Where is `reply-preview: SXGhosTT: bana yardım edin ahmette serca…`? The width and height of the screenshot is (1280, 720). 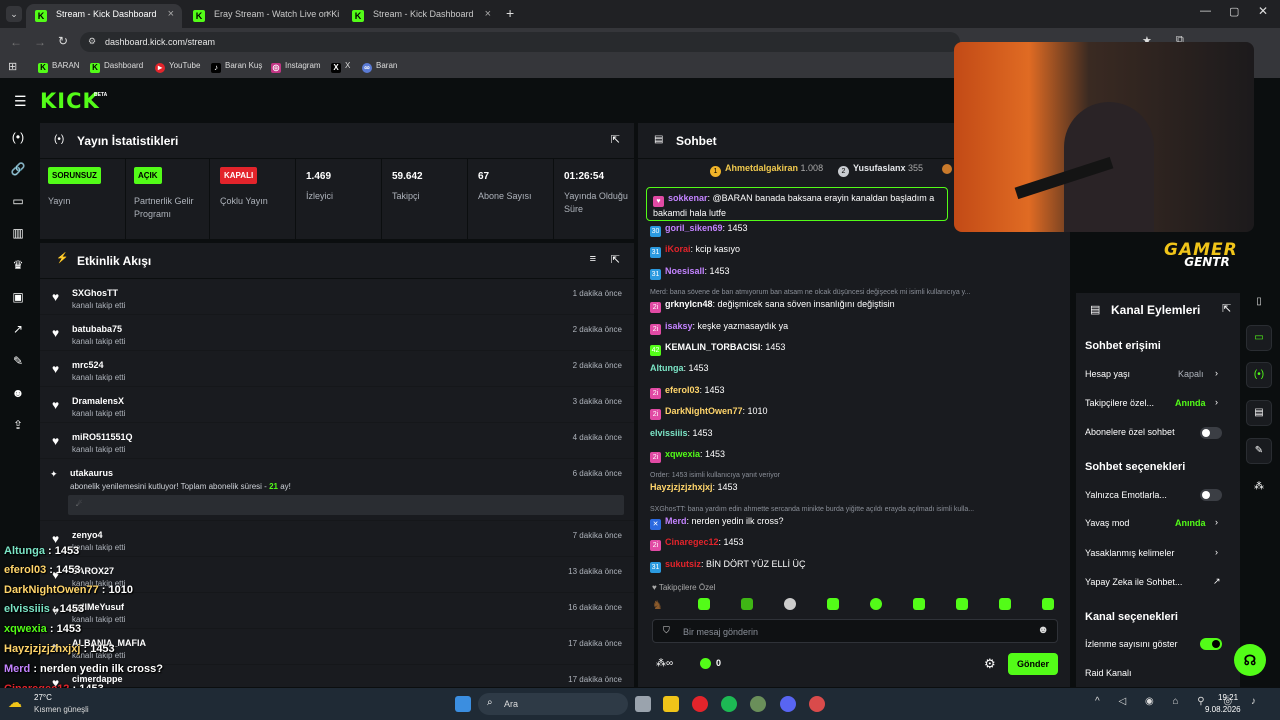
reply-preview: SXGhosTT: bana yardım edin ahmette serca… is located at coordinates (812, 509).